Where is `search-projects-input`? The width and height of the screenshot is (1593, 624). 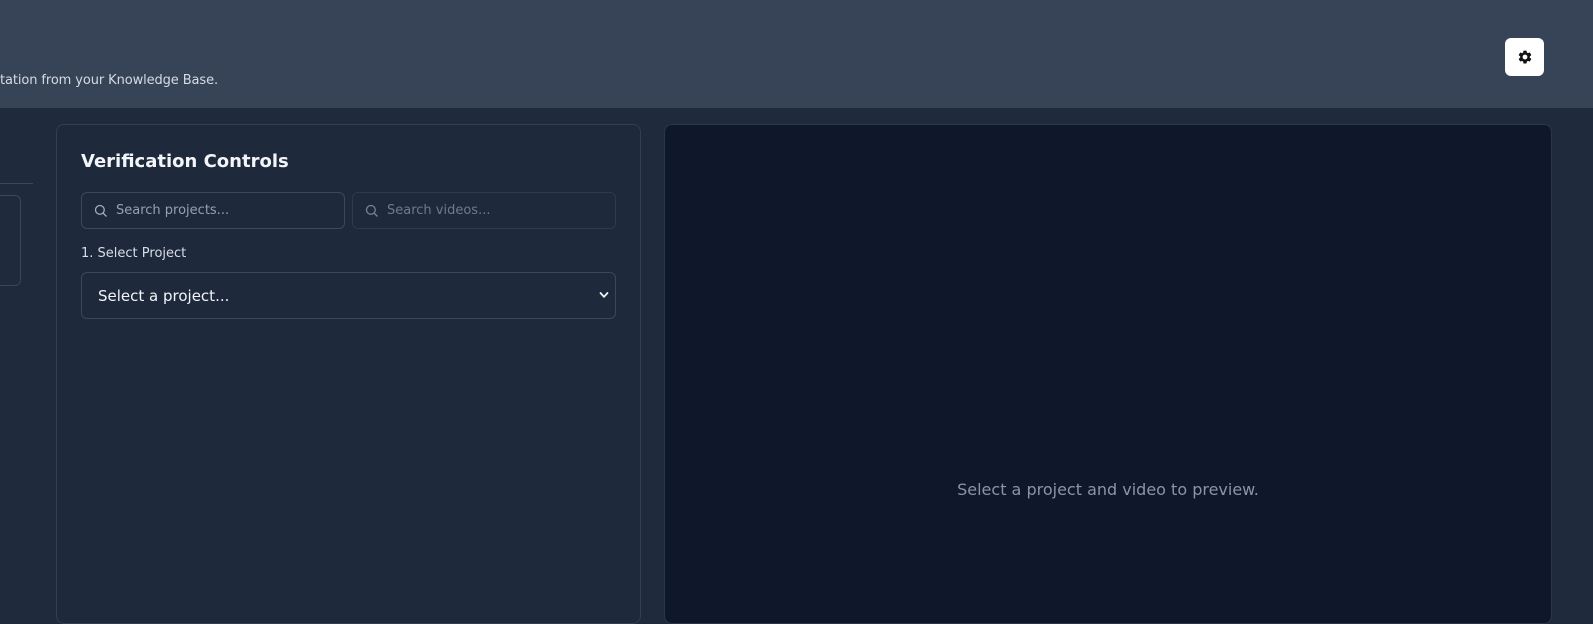
search-projects-input is located at coordinates (226, 210).